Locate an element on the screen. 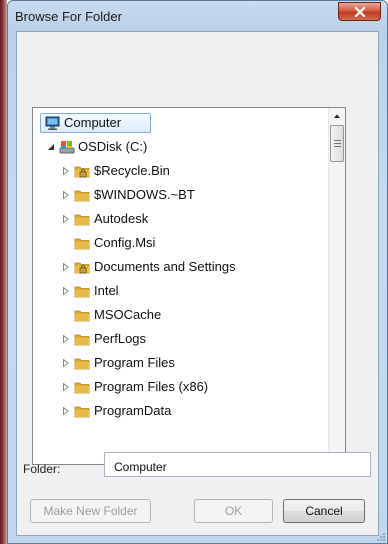 This screenshot has height=544, width=388. window-title: Browse For Folder is located at coordinates (68, 16).